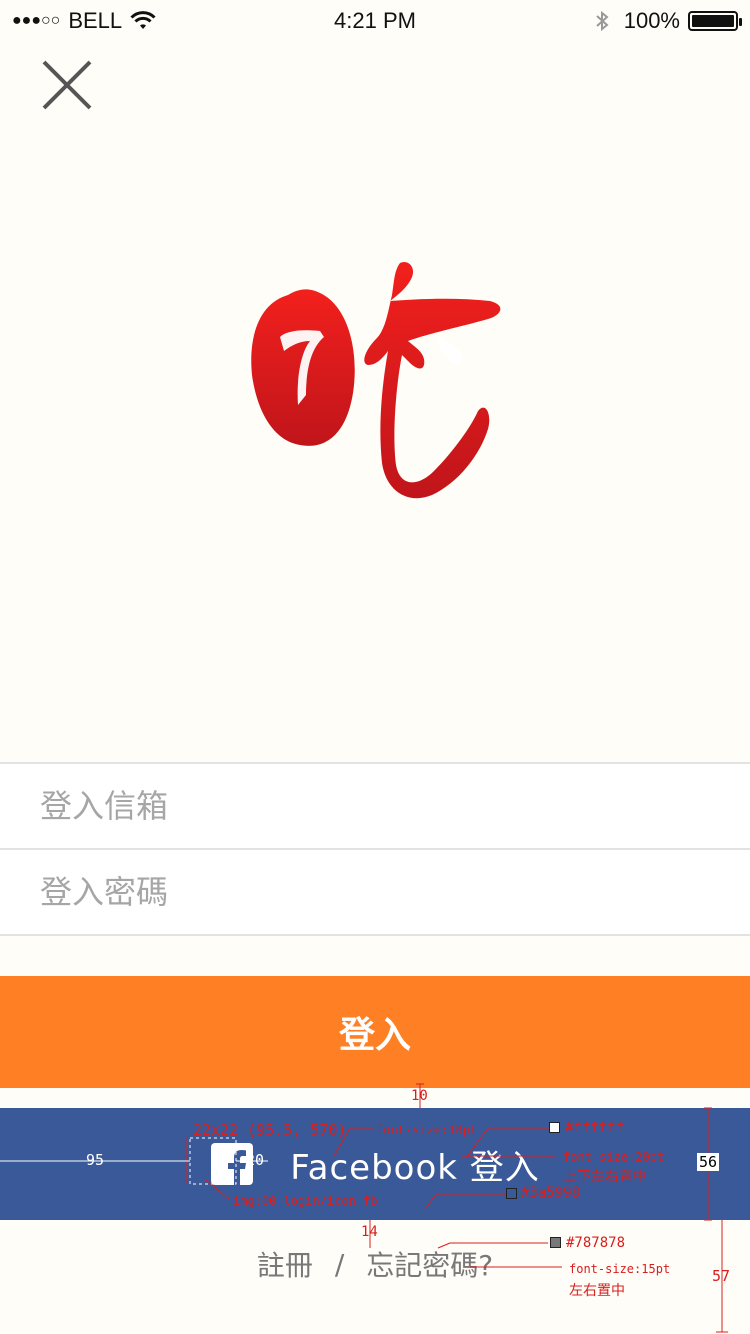 The image size is (750, 1334). What do you see at coordinates (715, 21) in the screenshot?
I see `battery-icon` at bounding box center [715, 21].